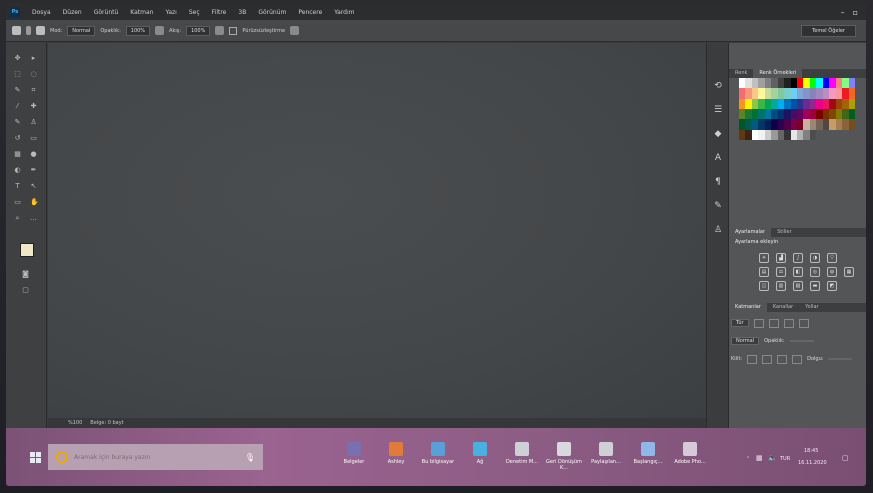  What do you see at coordinates (17, 122) in the screenshot?
I see `brush-tool-icon: ✎` at bounding box center [17, 122].